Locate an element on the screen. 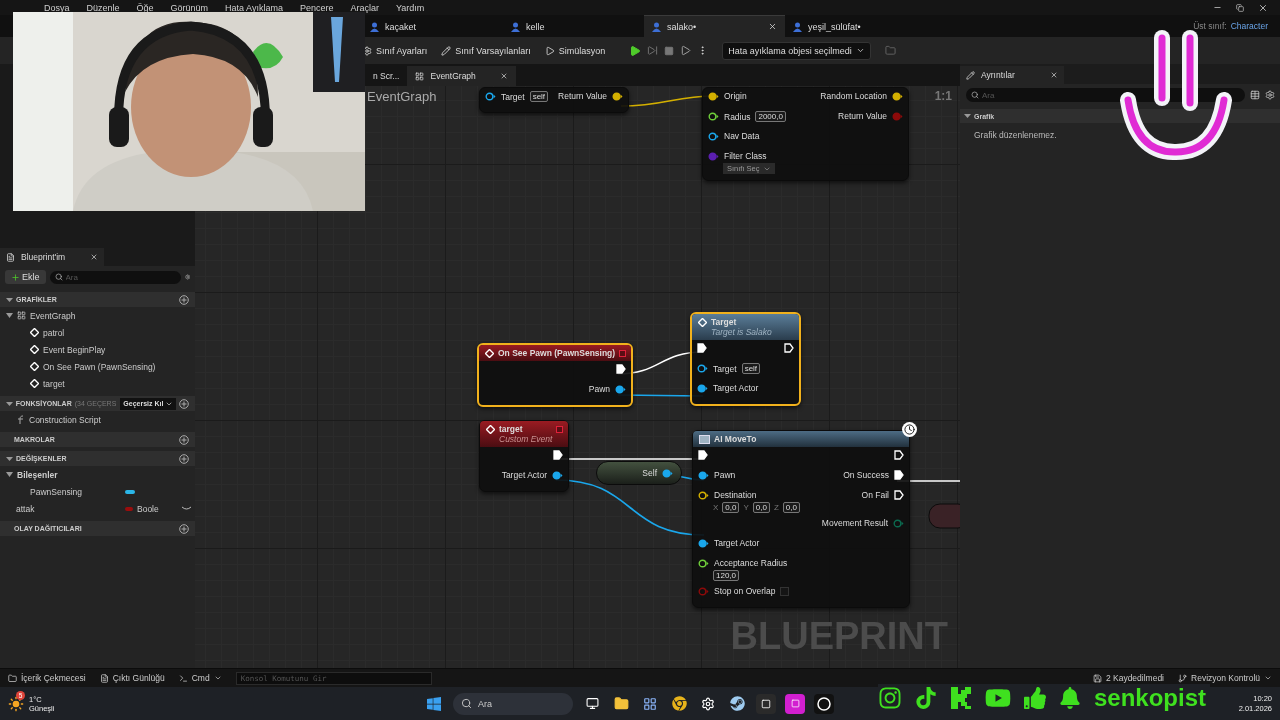 Image resolution: width=1280 pixels, height=720 pixels. taskbar-search: Ara is located at coordinates (513, 703).